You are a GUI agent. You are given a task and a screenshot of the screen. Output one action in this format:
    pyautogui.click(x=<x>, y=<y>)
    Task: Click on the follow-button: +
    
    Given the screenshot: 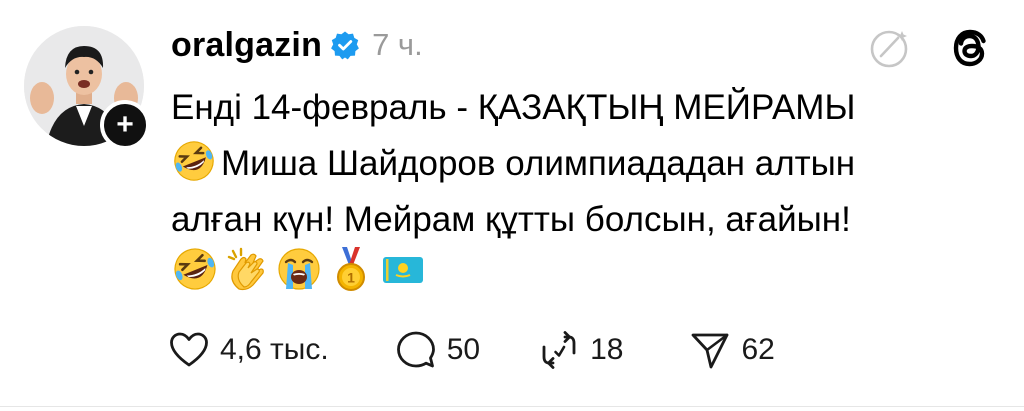 What is the action you would take?
    pyautogui.click(x=125, y=125)
    